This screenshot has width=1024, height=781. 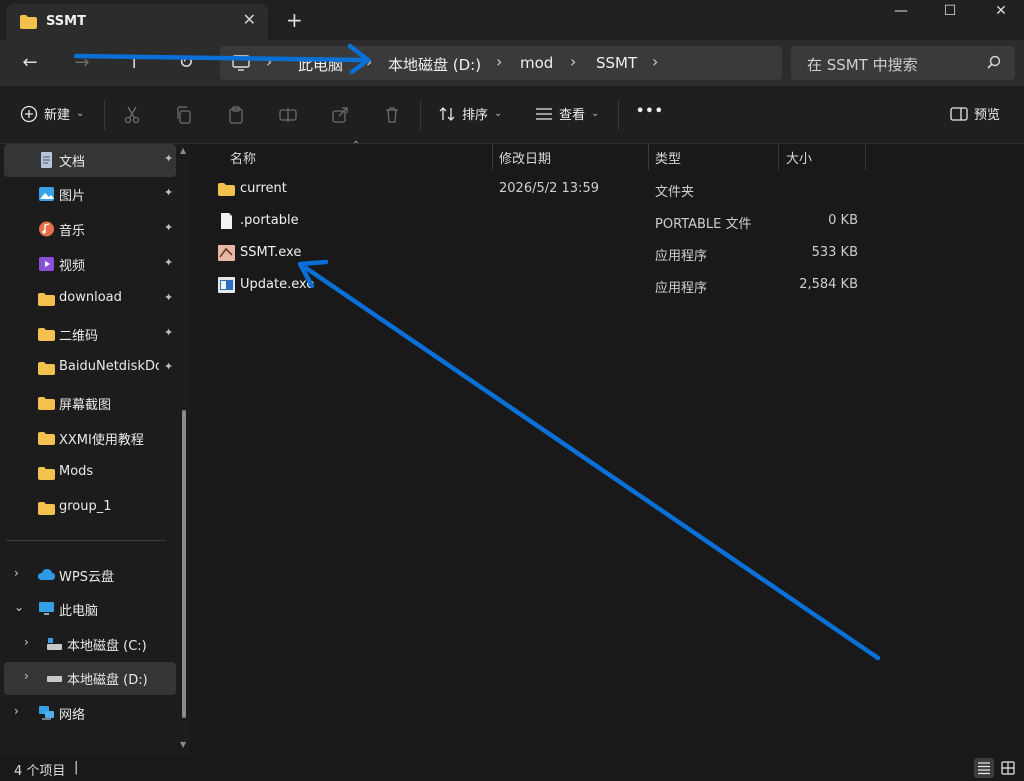 What do you see at coordinates (90, 194) in the screenshot?
I see `sidebar-item-pictures: 图片 ✦` at bounding box center [90, 194].